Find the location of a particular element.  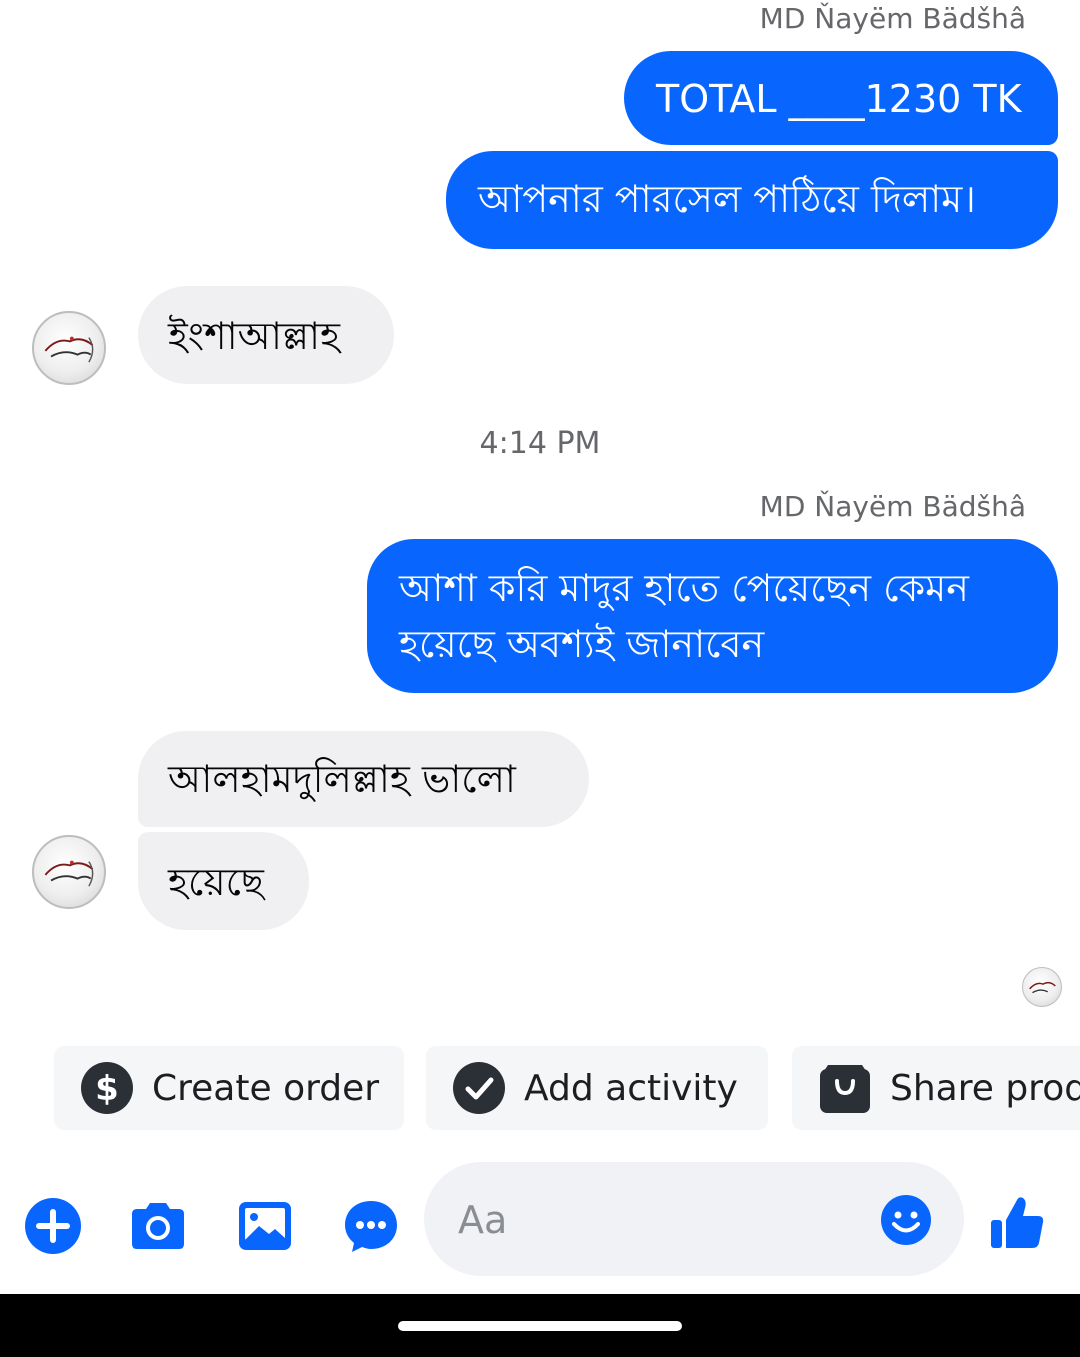

system-navigation-bar is located at coordinates (540, 1325).